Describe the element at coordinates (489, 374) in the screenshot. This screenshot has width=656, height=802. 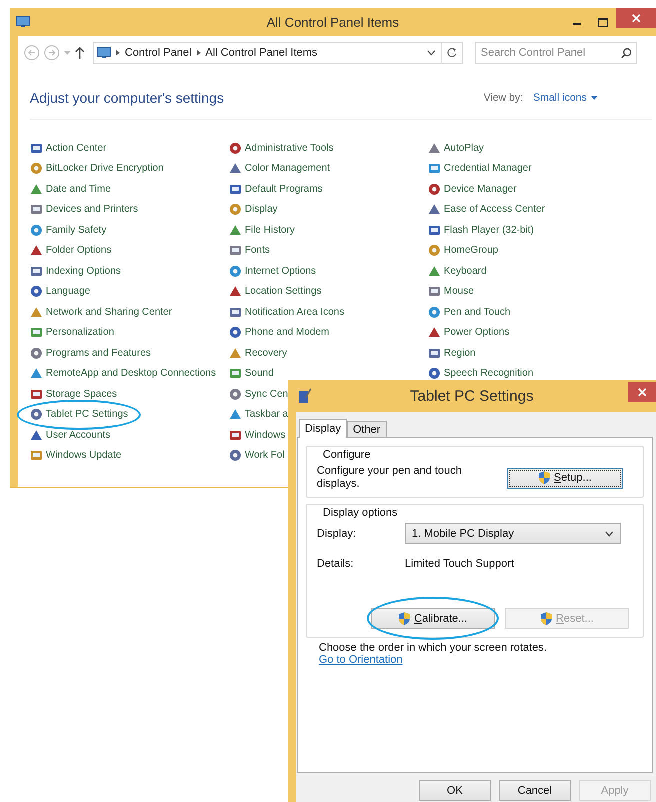
I see `control-panel-link: Speech Recognition` at that location.